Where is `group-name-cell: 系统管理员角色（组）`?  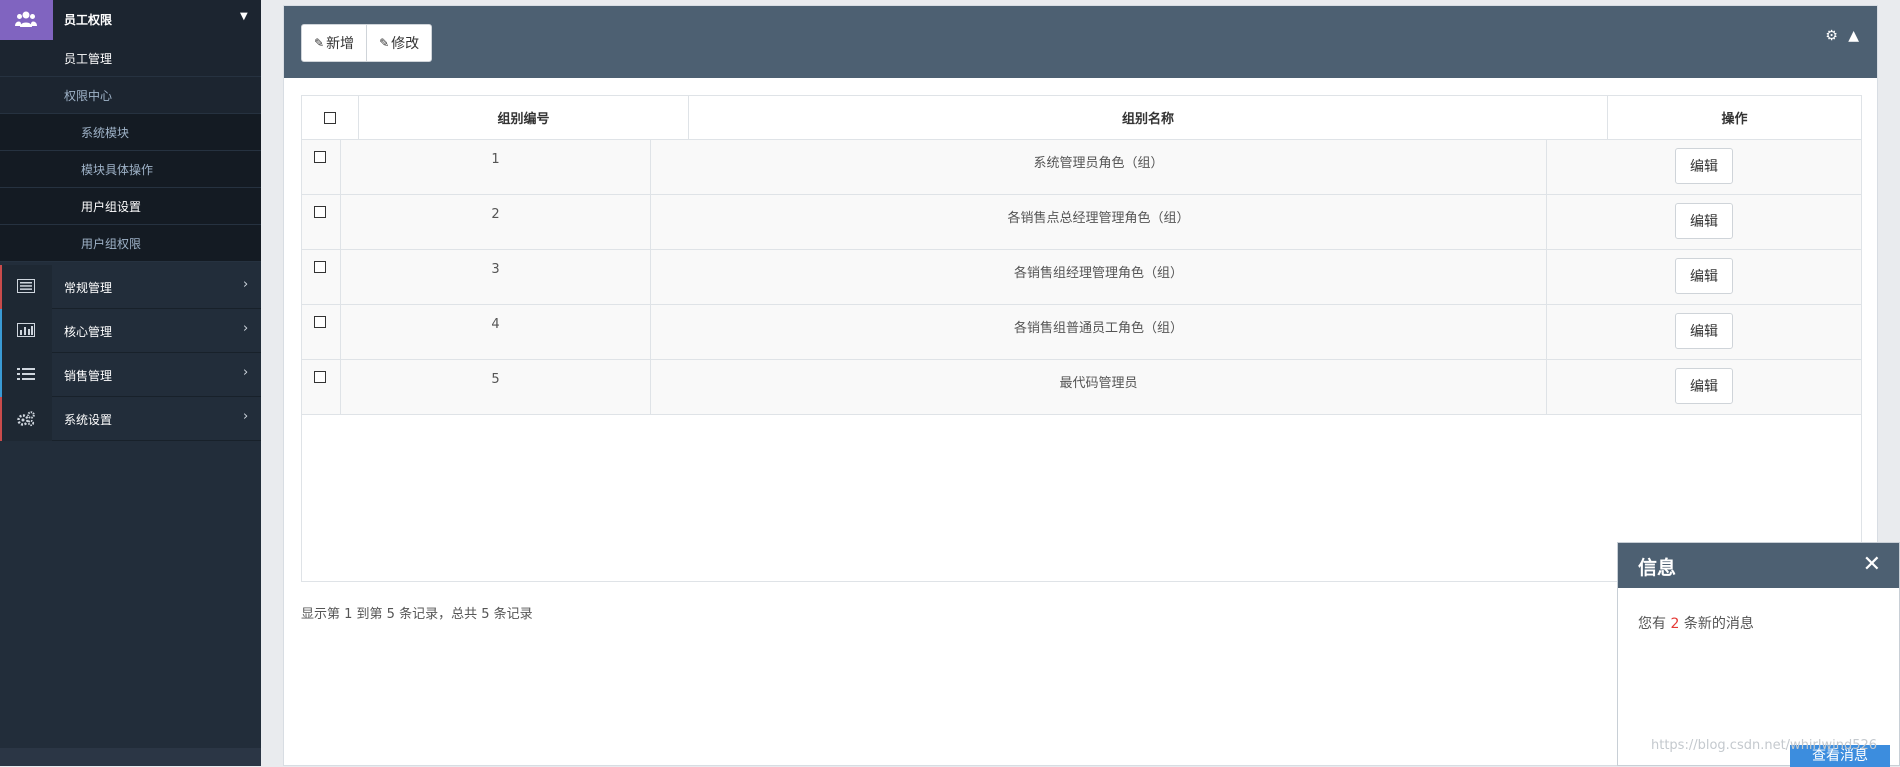 group-name-cell: 系统管理员角色（组） is located at coordinates (1099, 167).